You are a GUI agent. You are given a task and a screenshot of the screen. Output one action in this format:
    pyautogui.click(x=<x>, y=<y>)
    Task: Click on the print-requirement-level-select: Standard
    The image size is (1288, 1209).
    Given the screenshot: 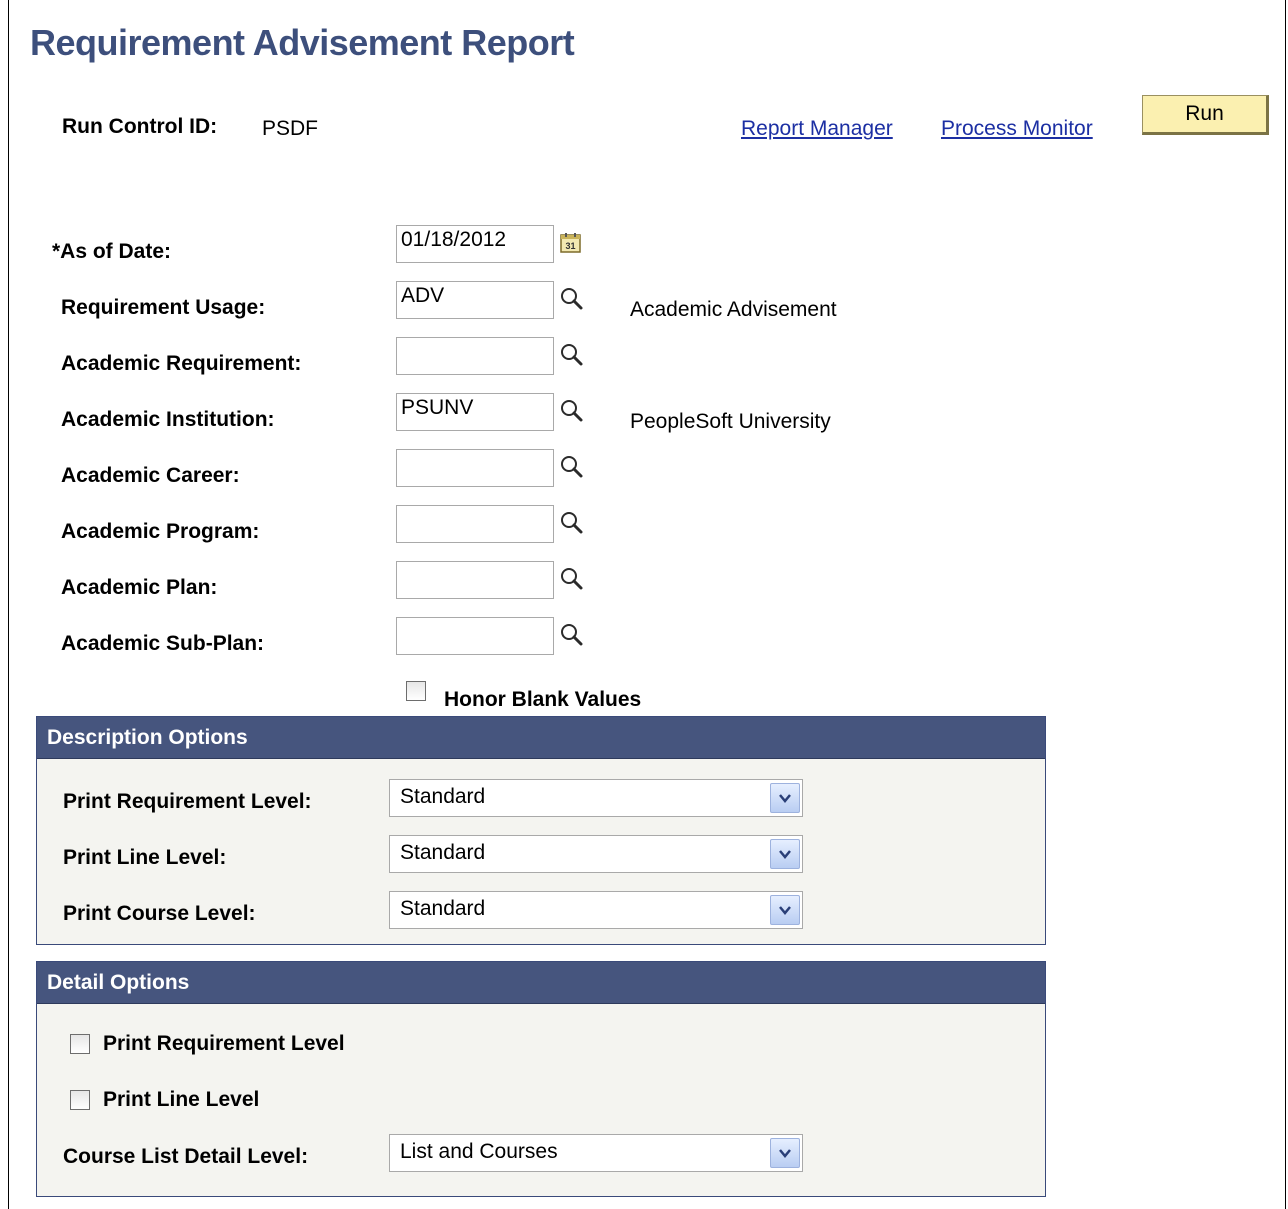 What is the action you would take?
    pyautogui.click(x=596, y=798)
    